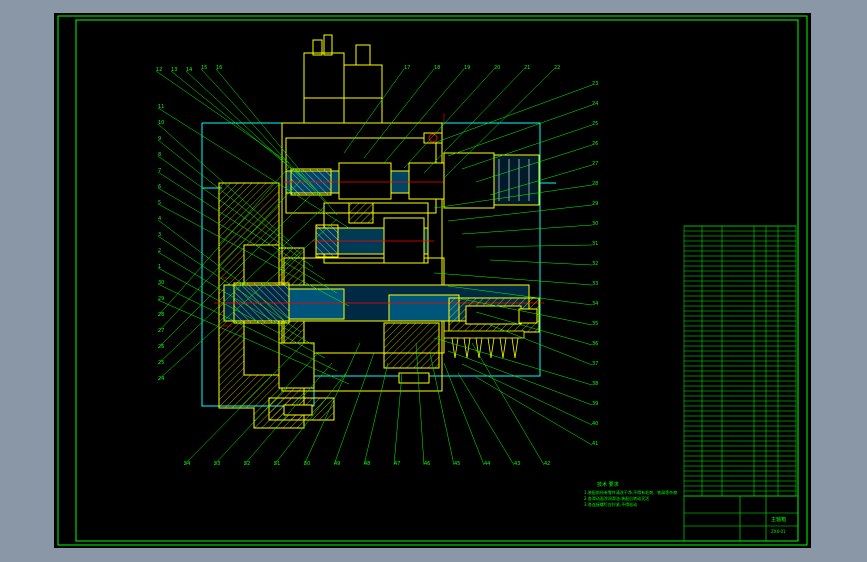  Describe the element at coordinates (159, 219) in the screenshot. I see `balloon-left-12: 4` at that location.